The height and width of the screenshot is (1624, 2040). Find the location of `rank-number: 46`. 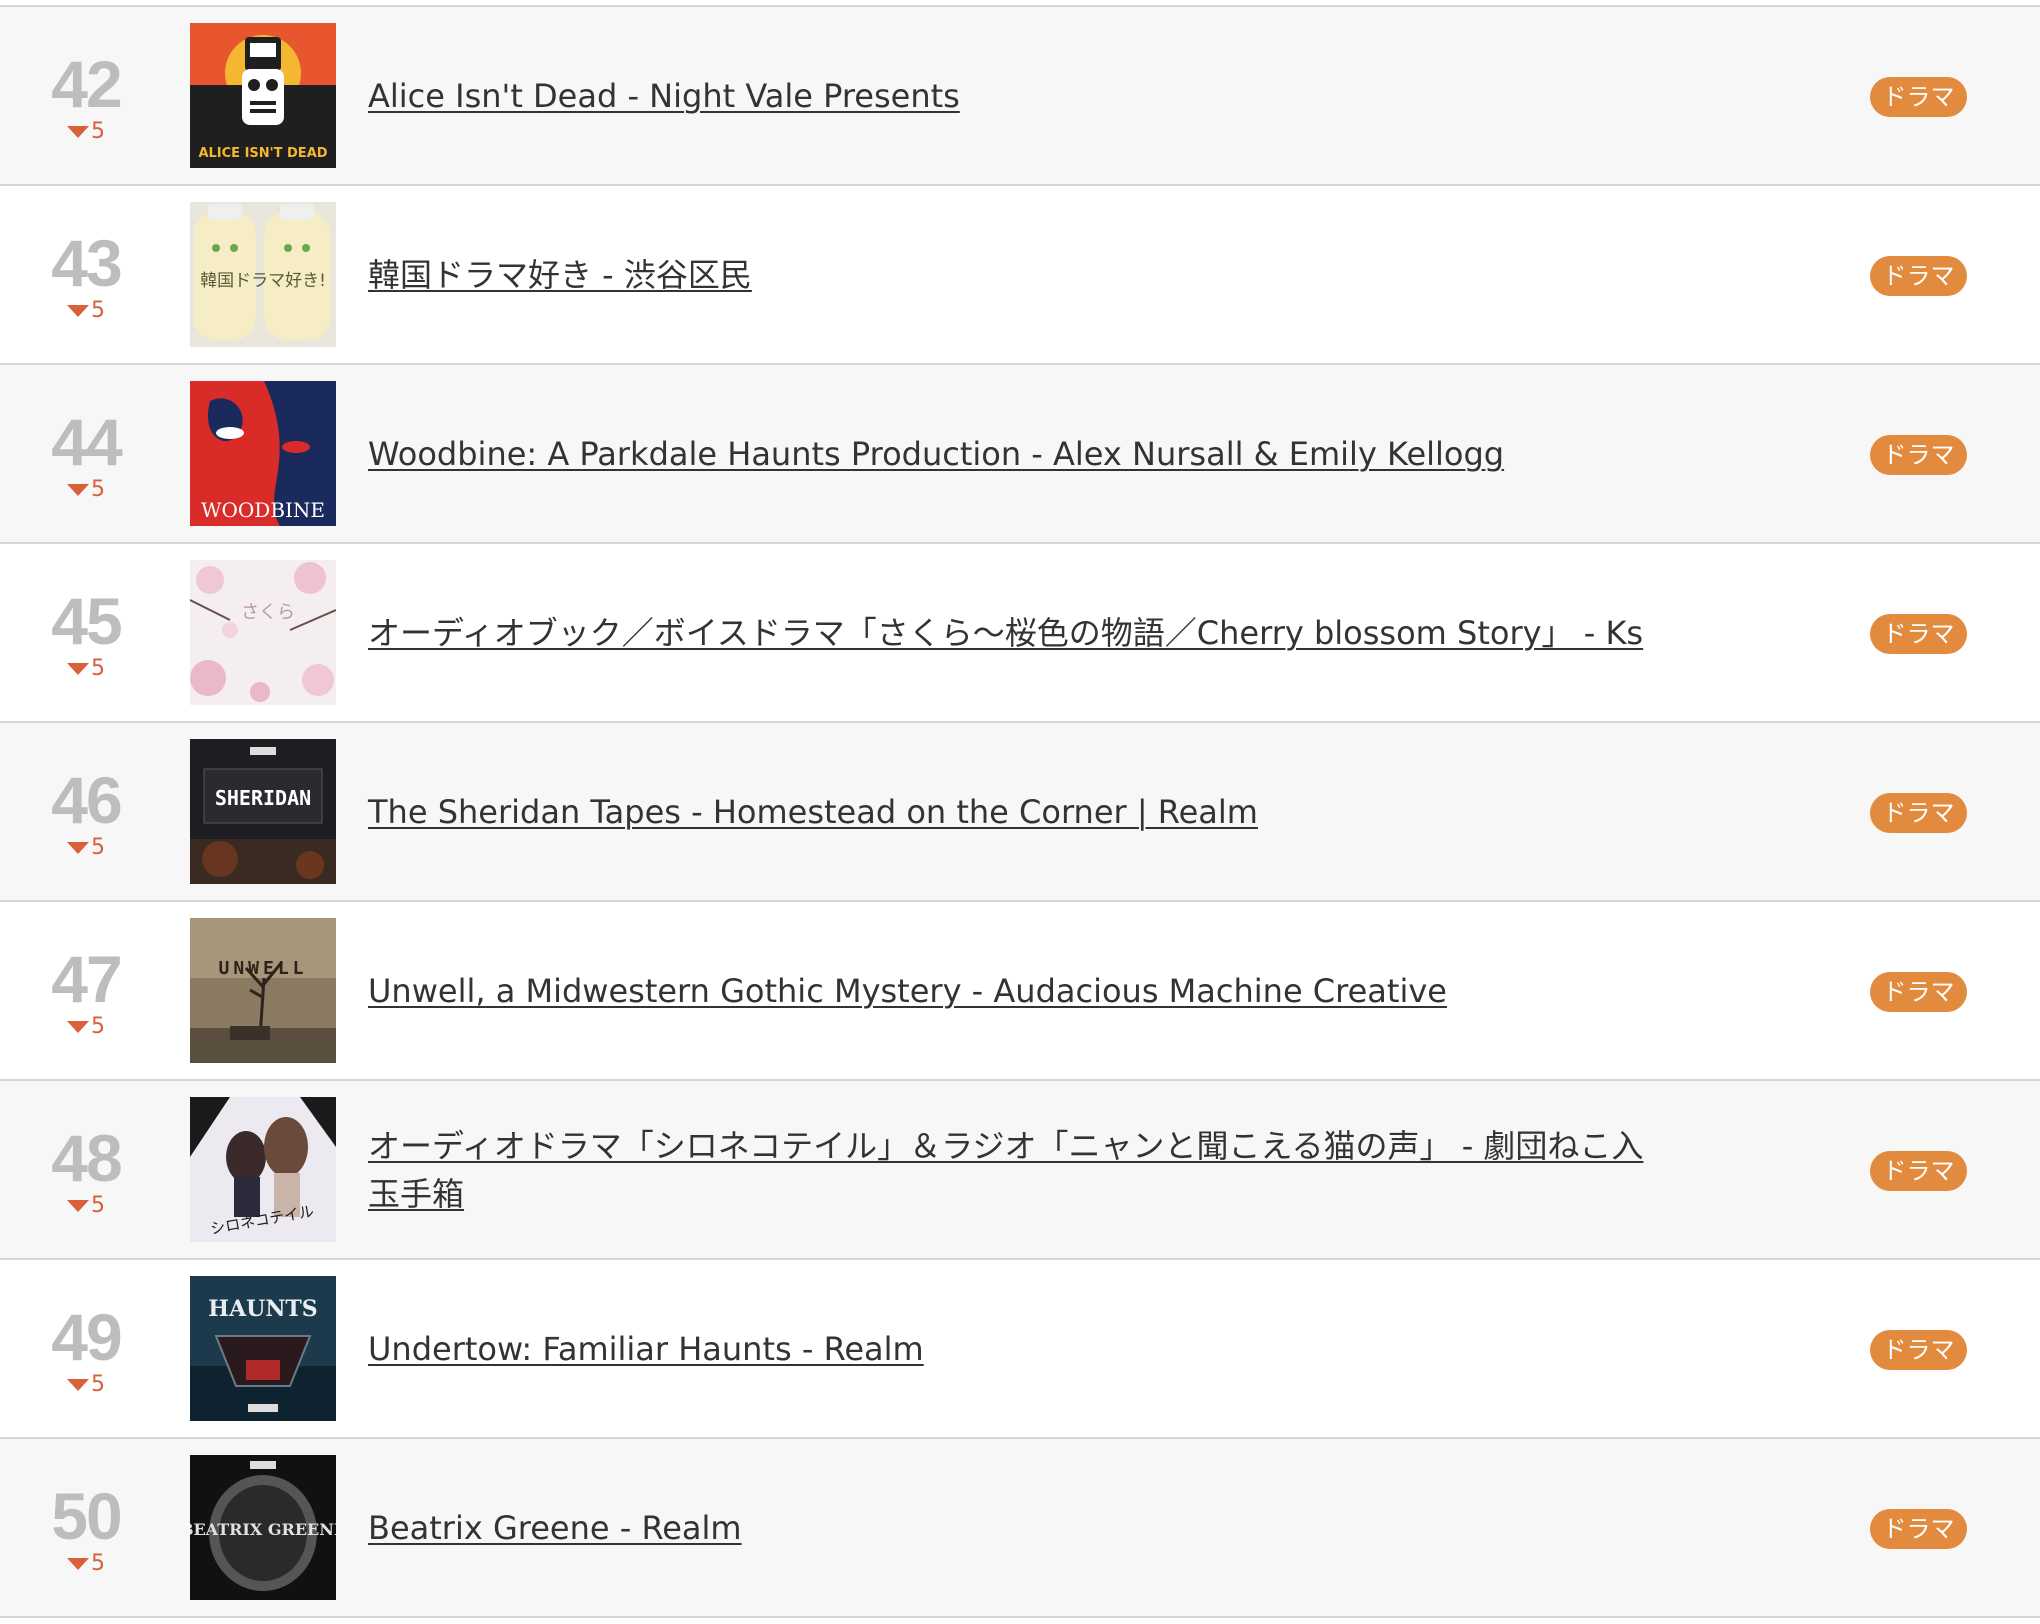

rank-number: 46 is located at coordinates (86, 800).